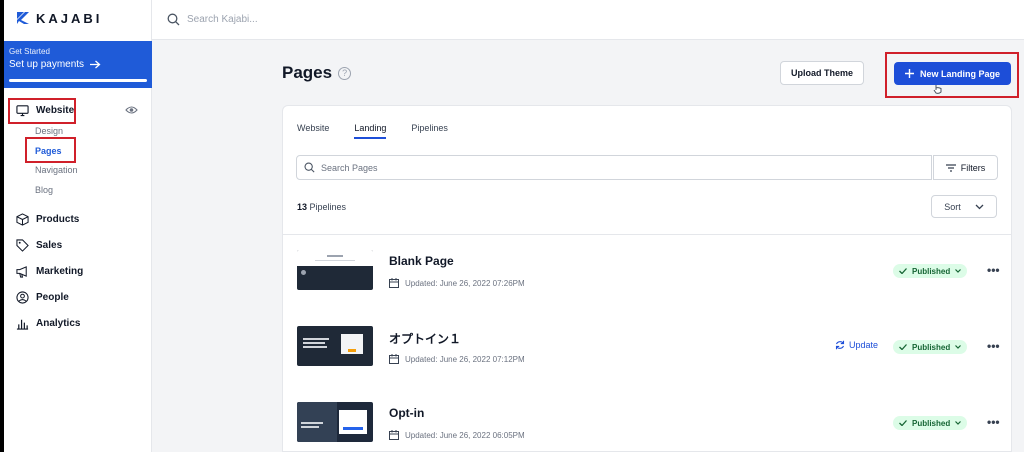  What do you see at coordinates (425, 338) in the screenshot?
I see `page-title-text: オプトイン１` at bounding box center [425, 338].